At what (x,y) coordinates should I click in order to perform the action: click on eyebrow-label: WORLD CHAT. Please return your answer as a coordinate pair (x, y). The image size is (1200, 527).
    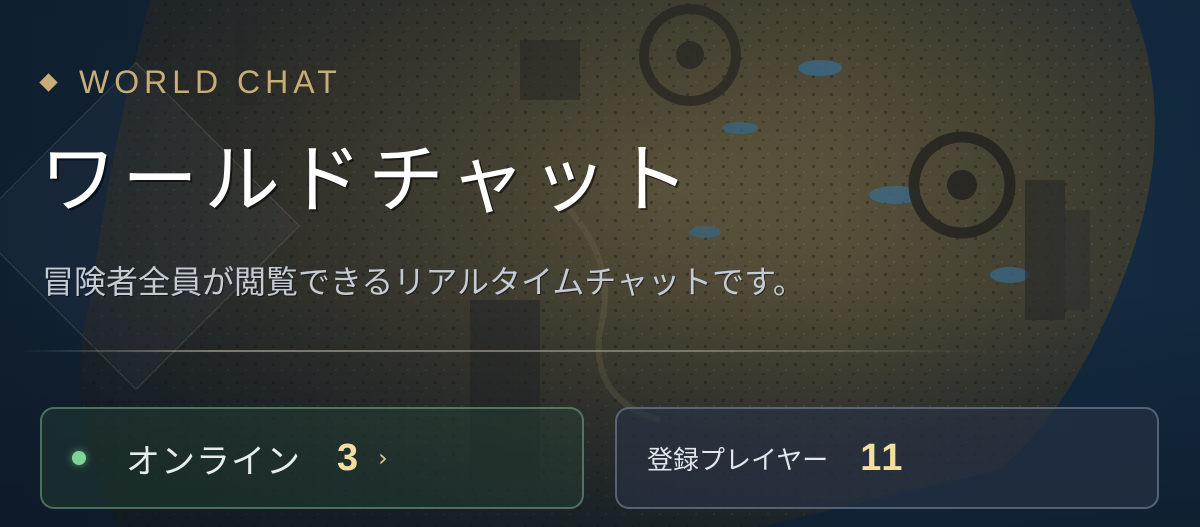
    Looking at the image, I should click on (210, 82).